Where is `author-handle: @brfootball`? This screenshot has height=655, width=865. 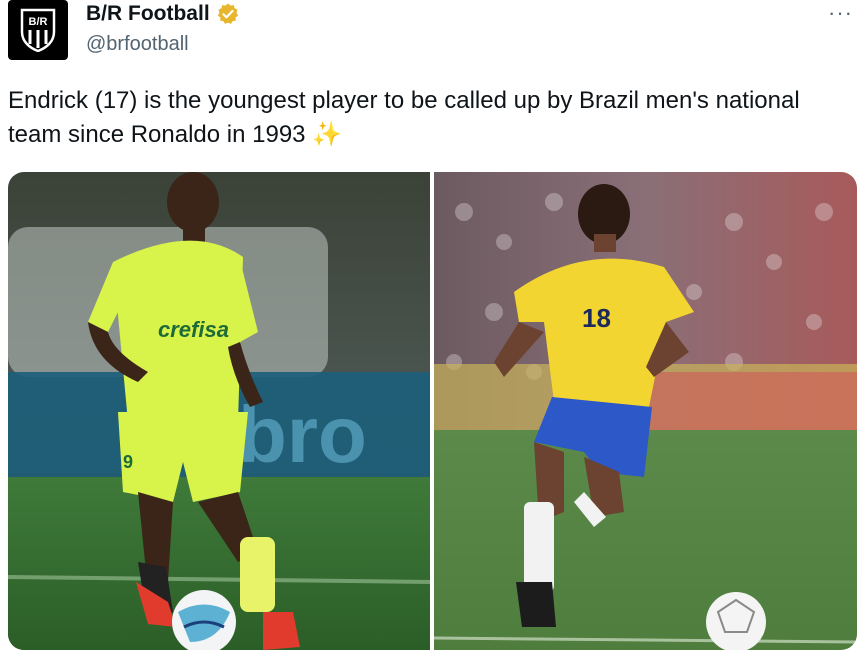 author-handle: @brfootball is located at coordinates (137, 44).